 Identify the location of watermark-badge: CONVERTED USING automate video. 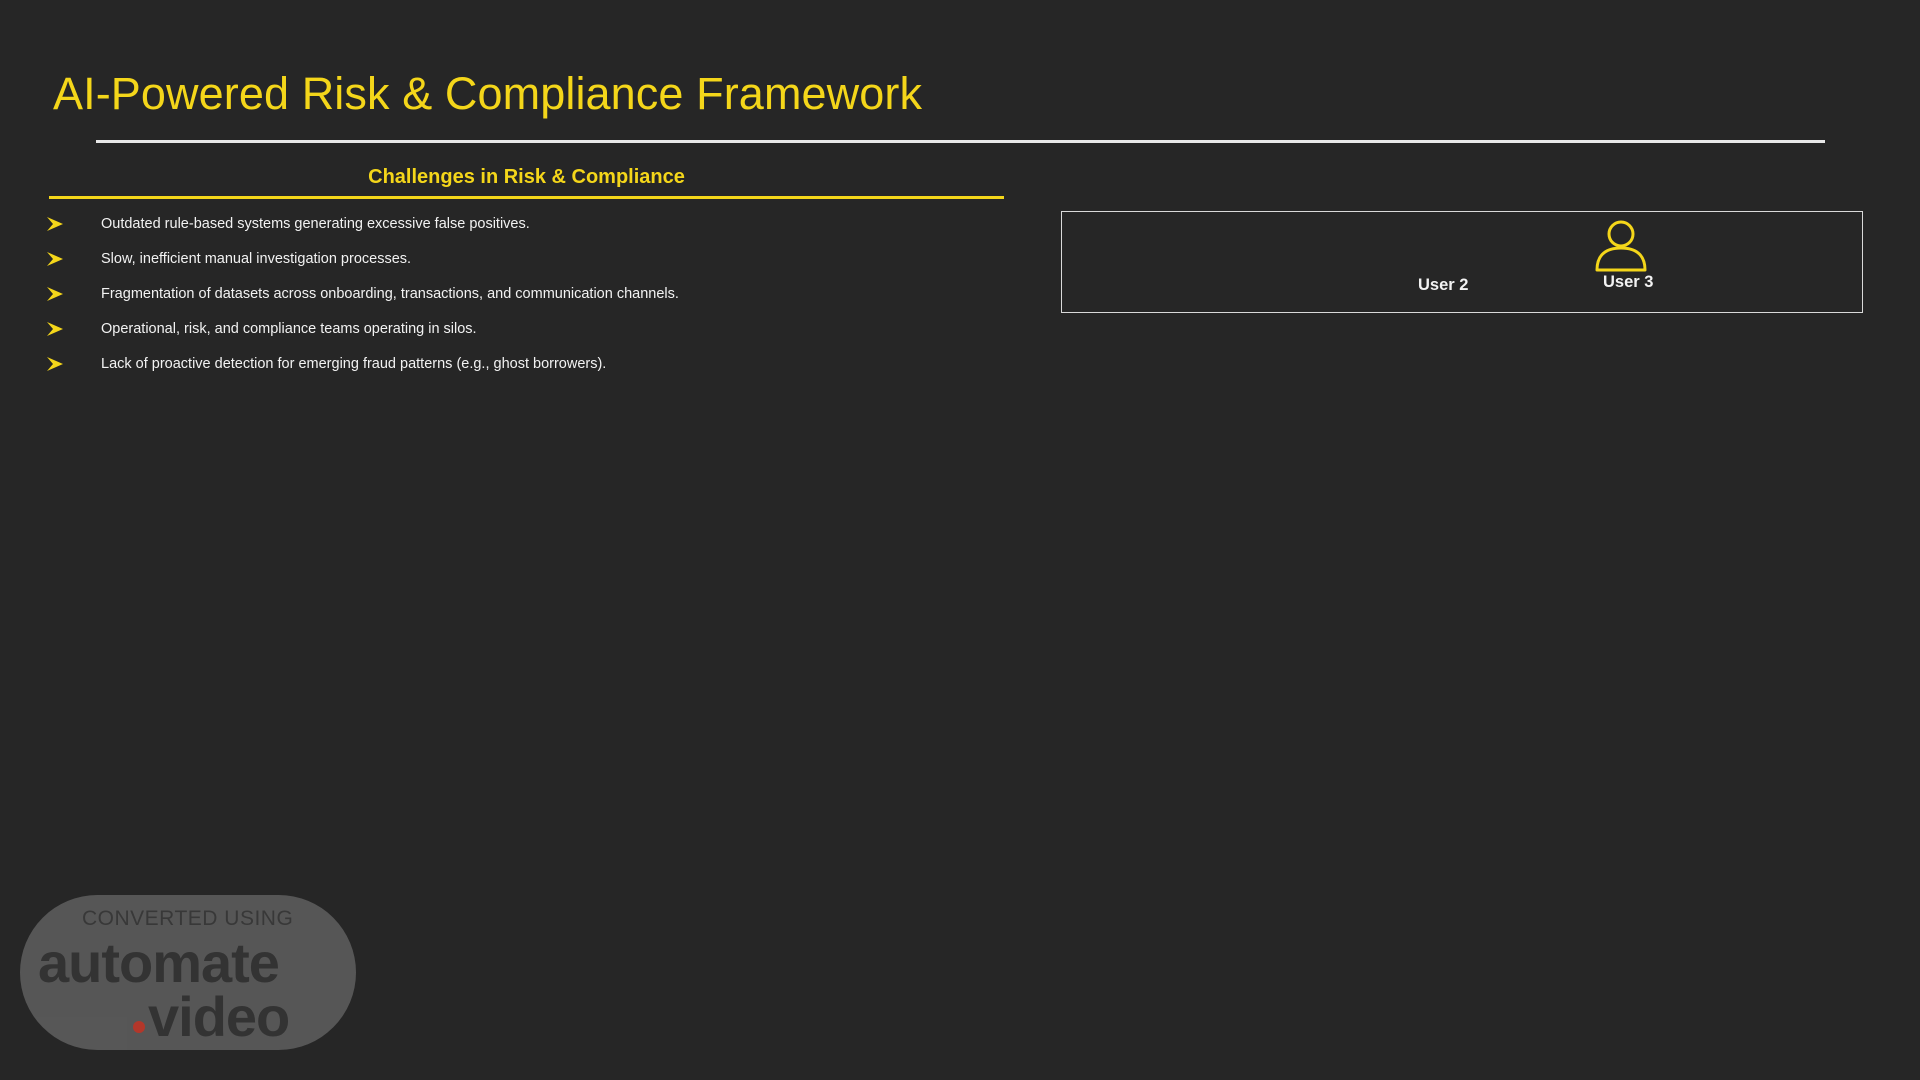
(188, 972).